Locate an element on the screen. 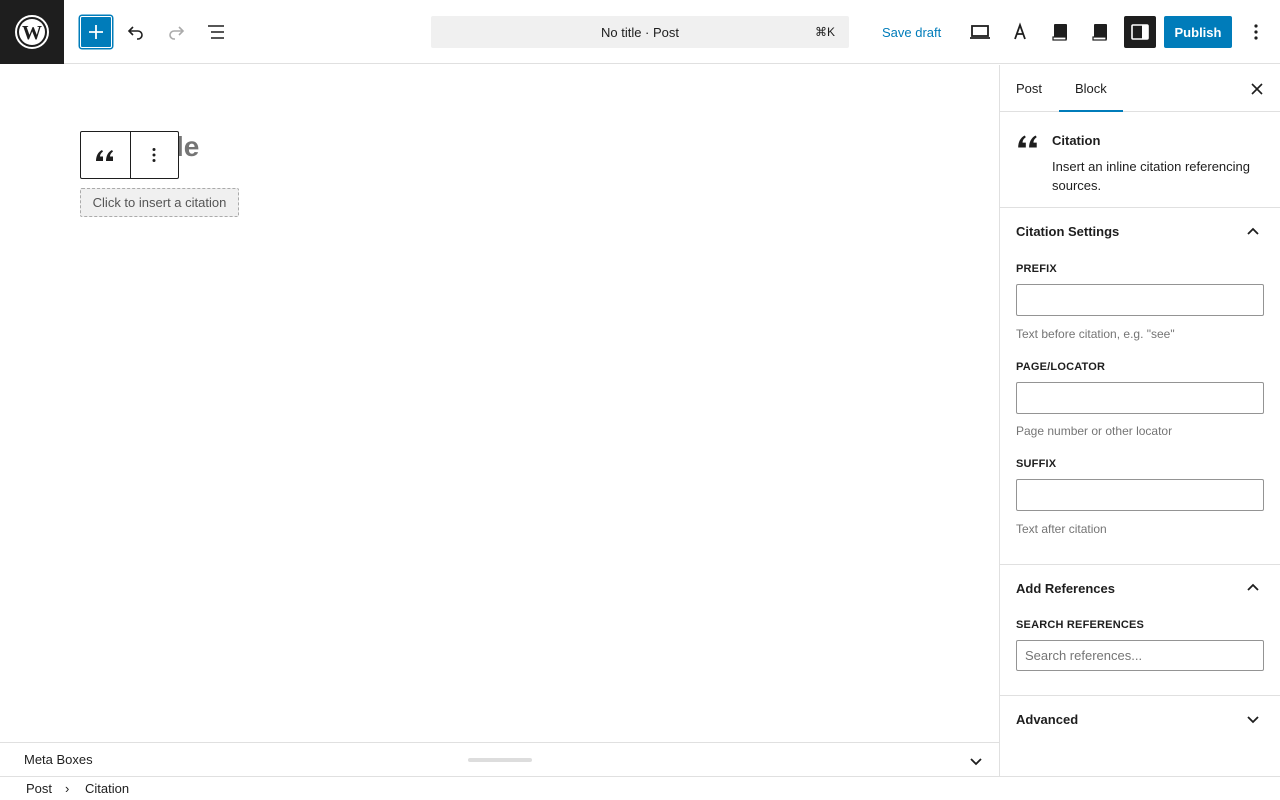 The height and width of the screenshot is (800, 1280). wordpress-logo-button: W is located at coordinates (32, 32).